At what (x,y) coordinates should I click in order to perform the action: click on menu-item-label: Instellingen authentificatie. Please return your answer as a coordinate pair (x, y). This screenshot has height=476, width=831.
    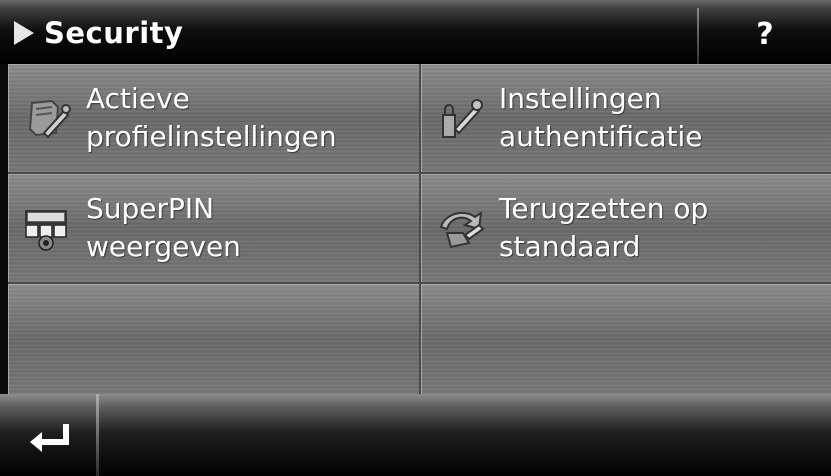
    Looking at the image, I should click on (601, 117).